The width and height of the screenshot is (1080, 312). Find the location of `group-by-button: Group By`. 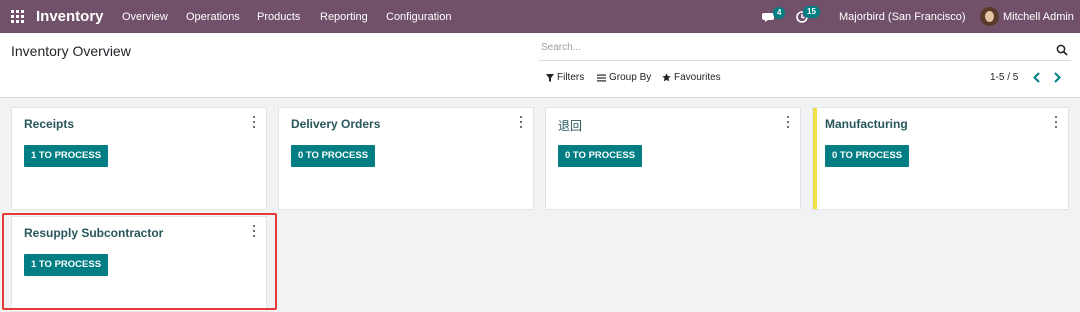

group-by-button: Group By is located at coordinates (624, 77).